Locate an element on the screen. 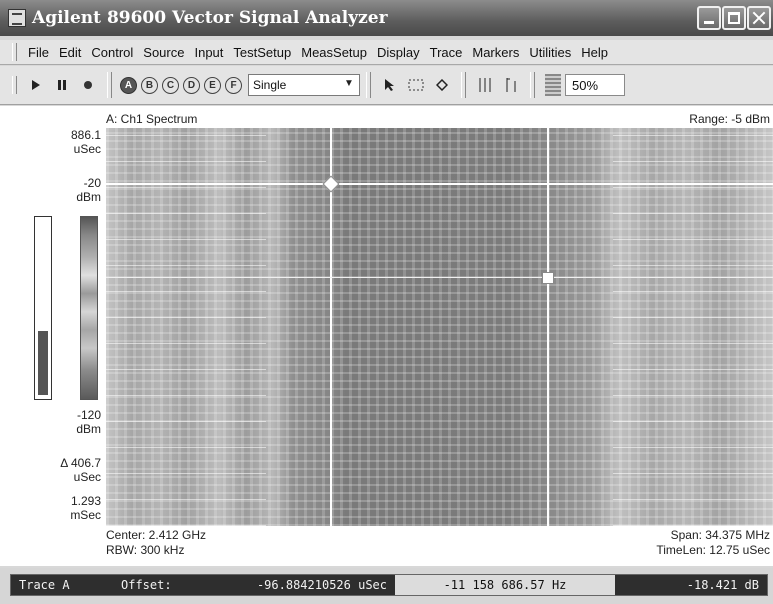 The width and height of the screenshot is (773, 604). menu-meassetup: MeasSetup is located at coordinates (334, 52).